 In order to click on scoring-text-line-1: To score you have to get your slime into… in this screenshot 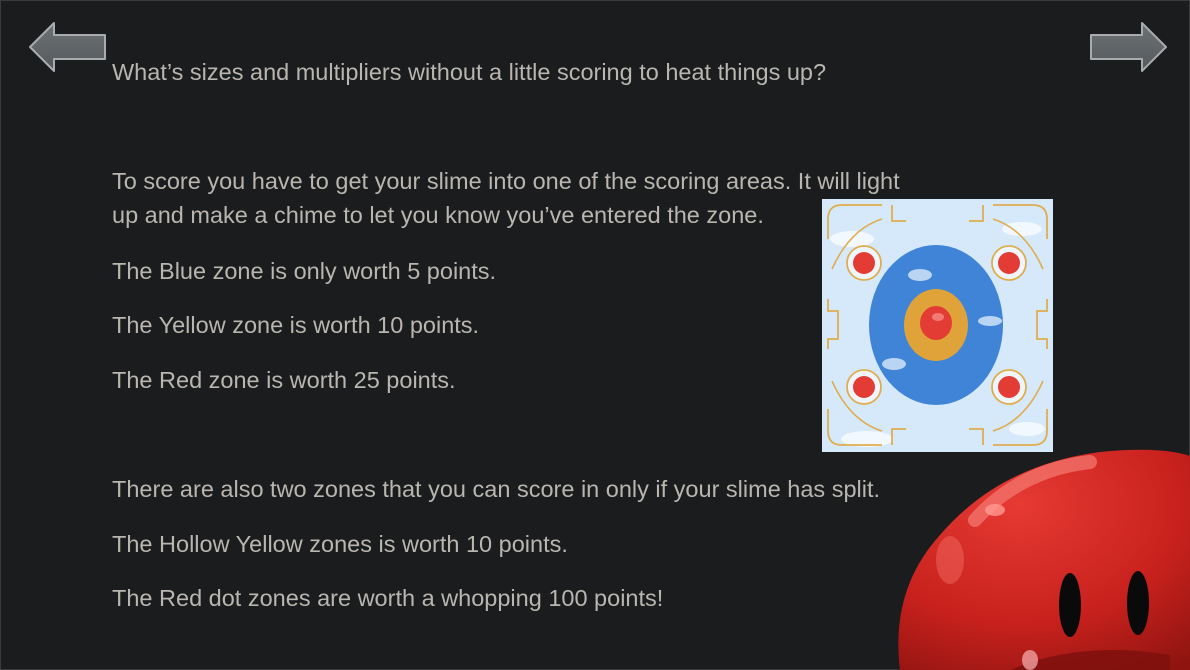, I will do `click(506, 181)`.